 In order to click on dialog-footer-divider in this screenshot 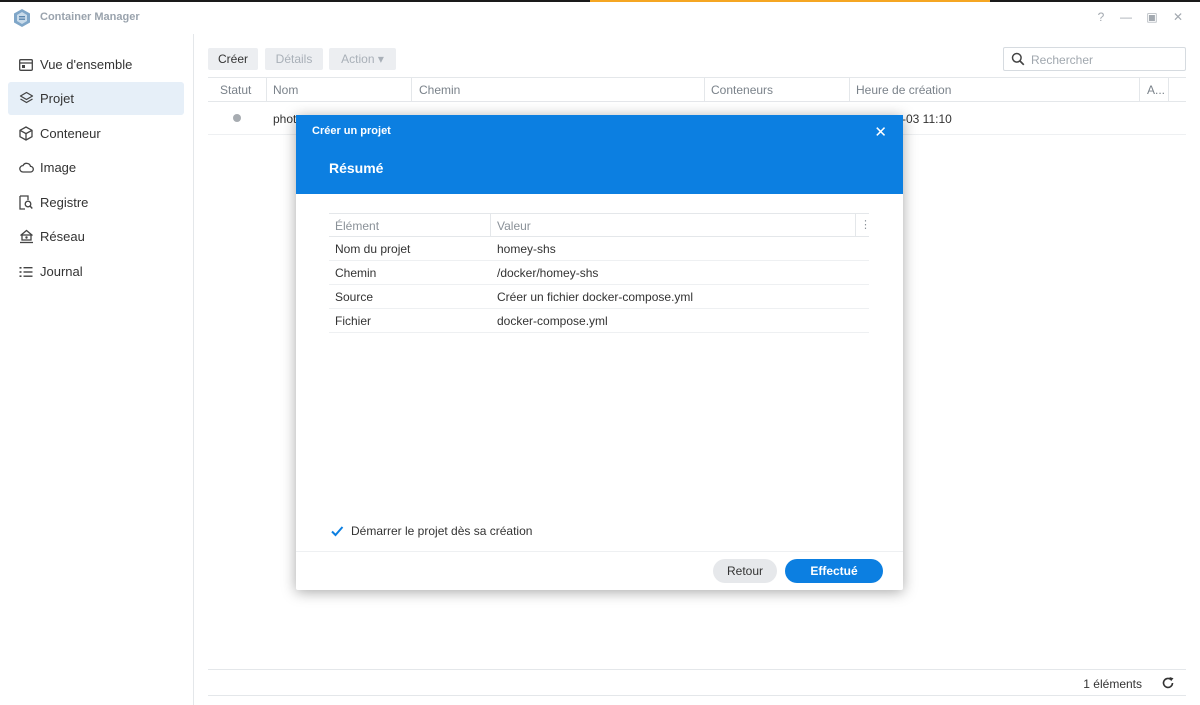, I will do `click(599, 551)`.